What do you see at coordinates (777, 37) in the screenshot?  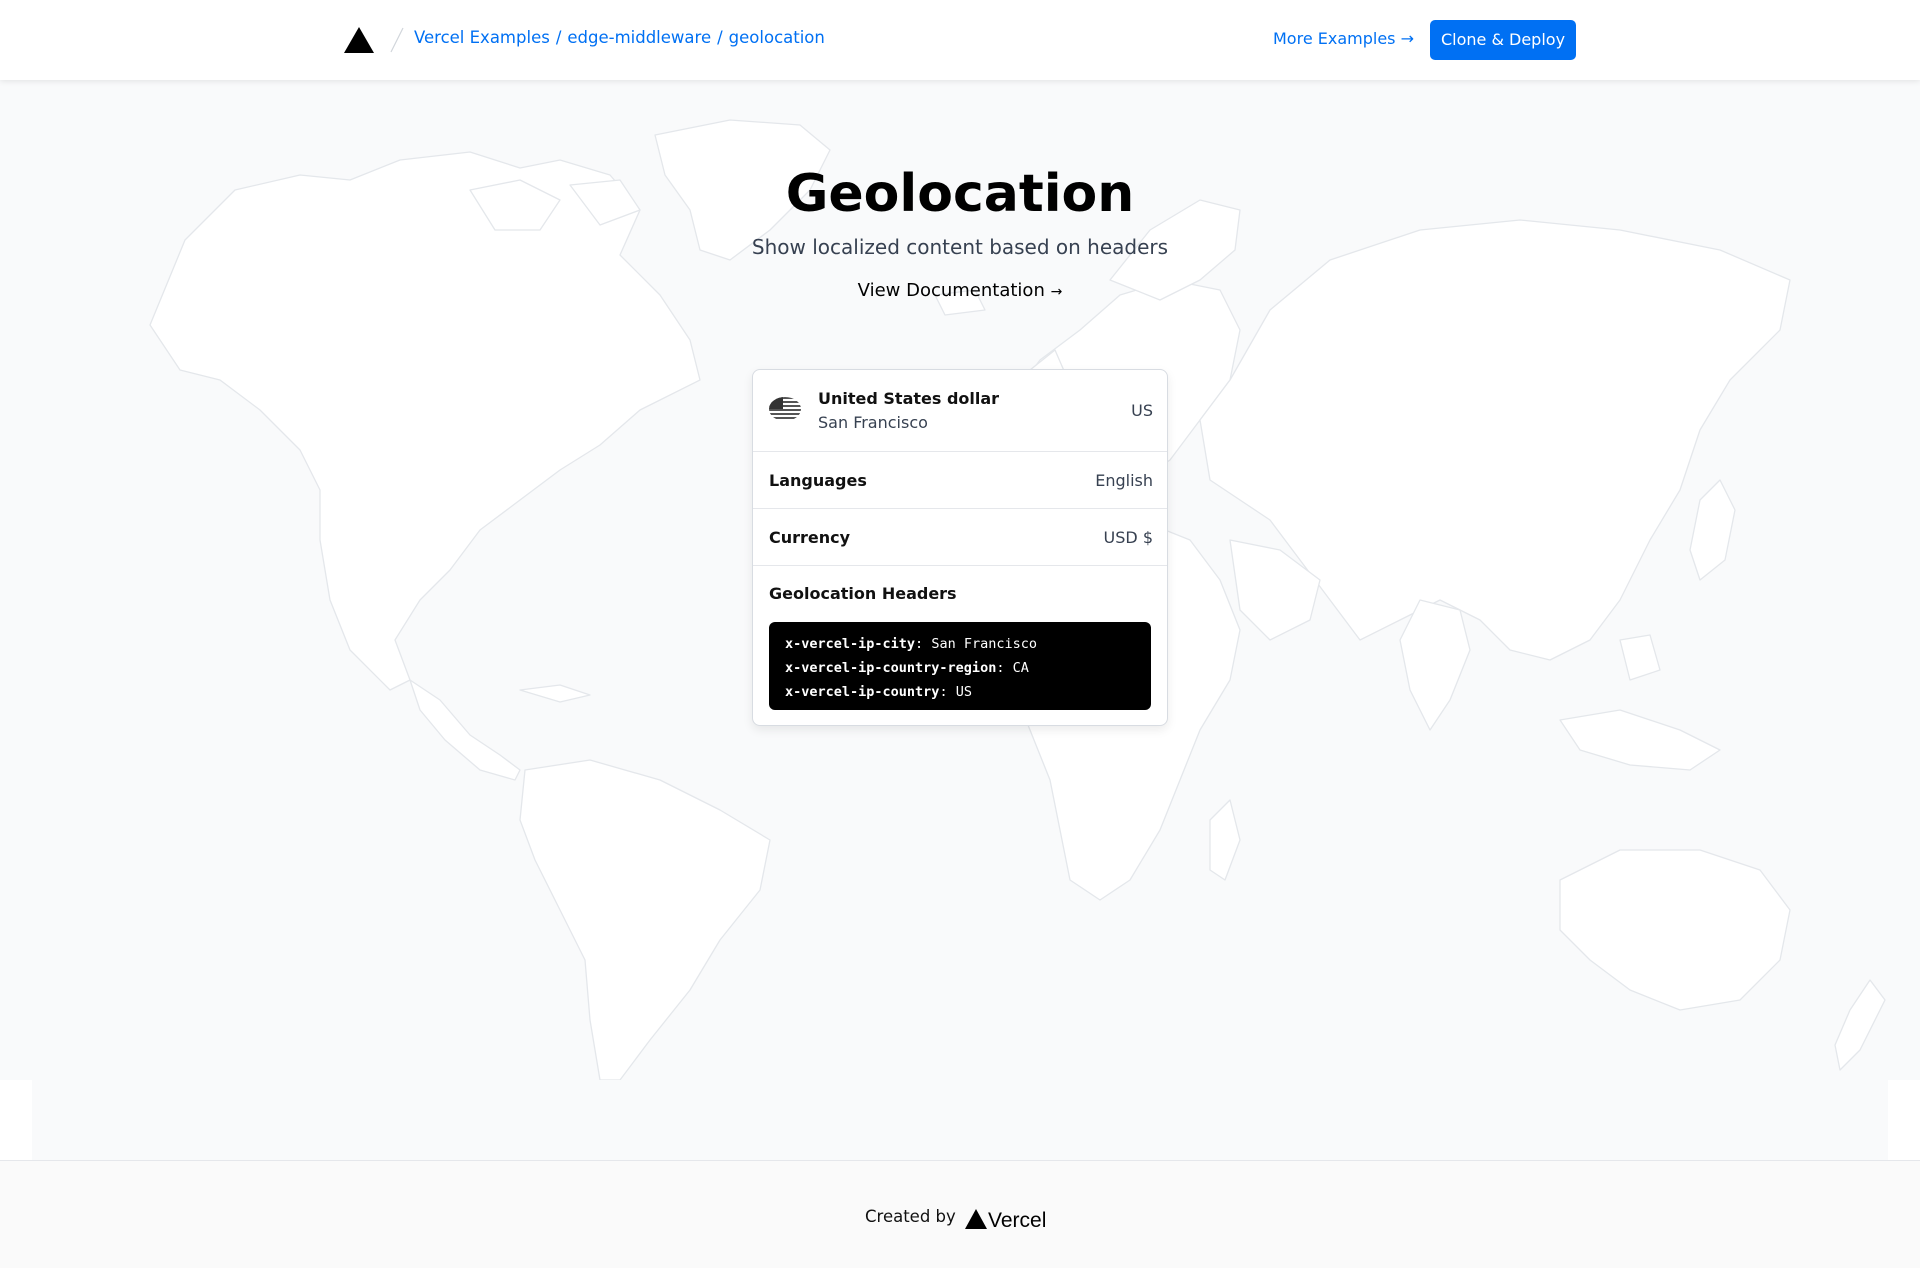 I see `breadcrumb-link-geolocation: geolocation` at bounding box center [777, 37].